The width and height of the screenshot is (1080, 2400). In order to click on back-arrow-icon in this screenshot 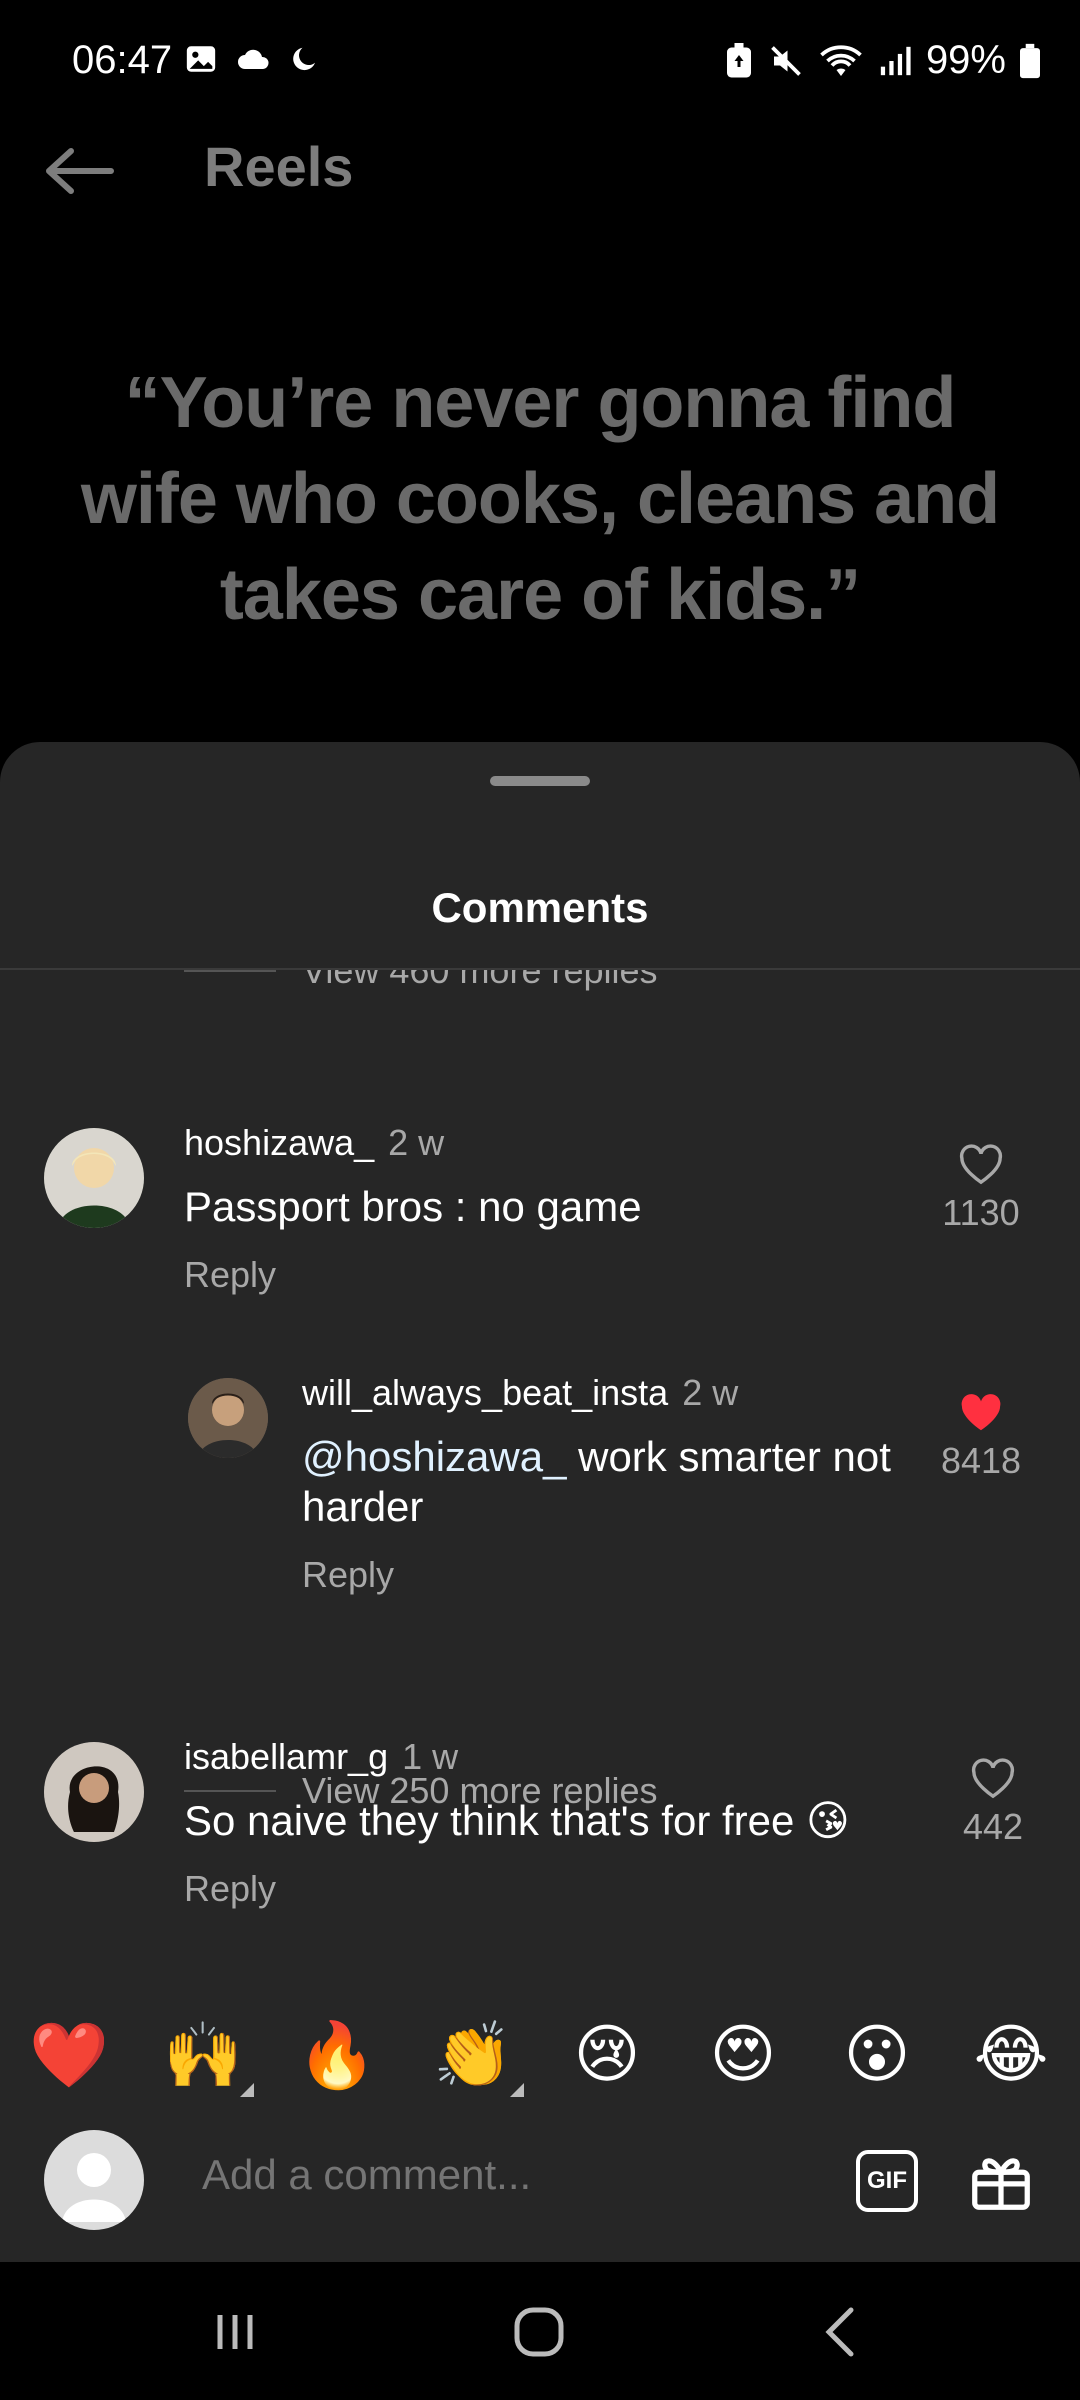, I will do `click(80, 171)`.